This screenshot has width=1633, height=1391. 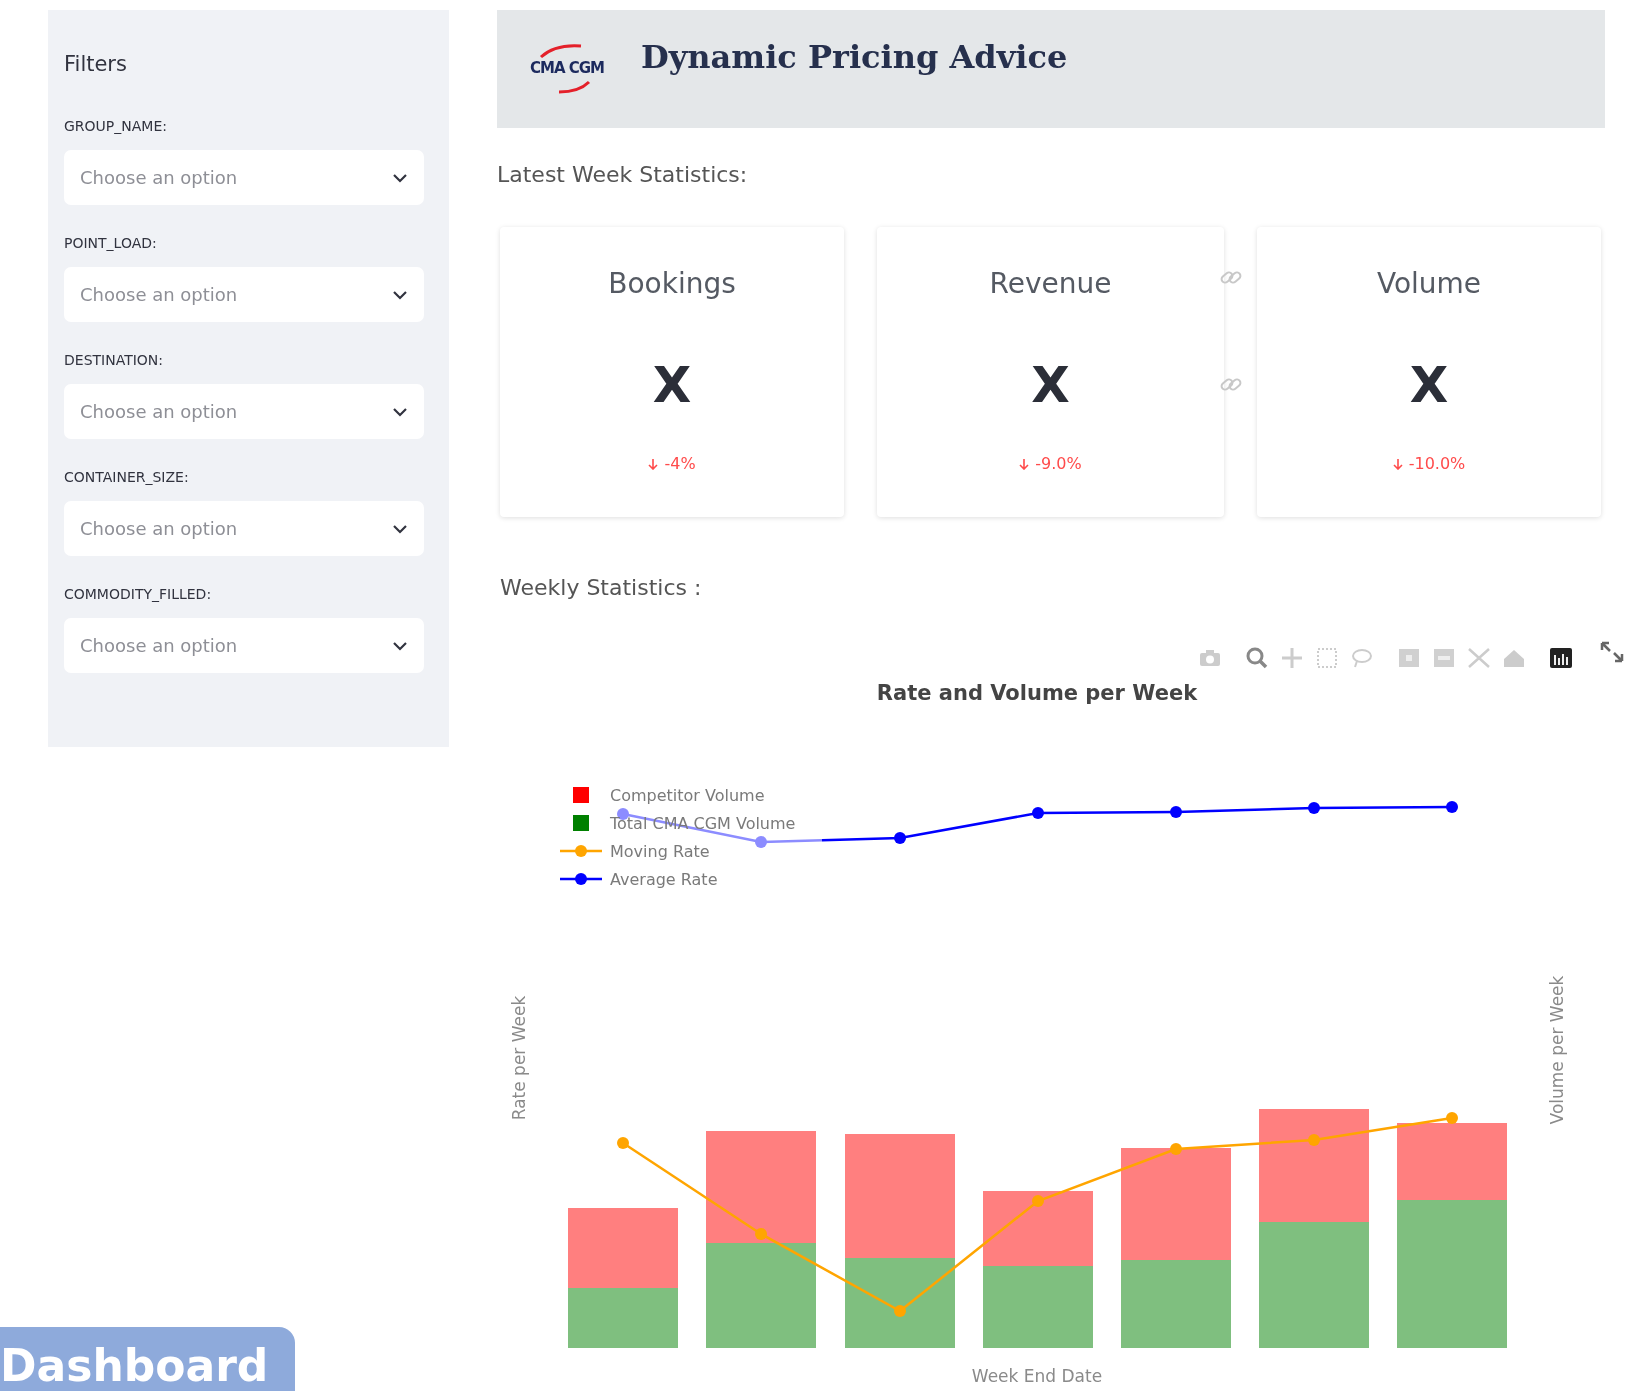 I want to click on axis-title: Rate per Week, so click(x=519, y=1058).